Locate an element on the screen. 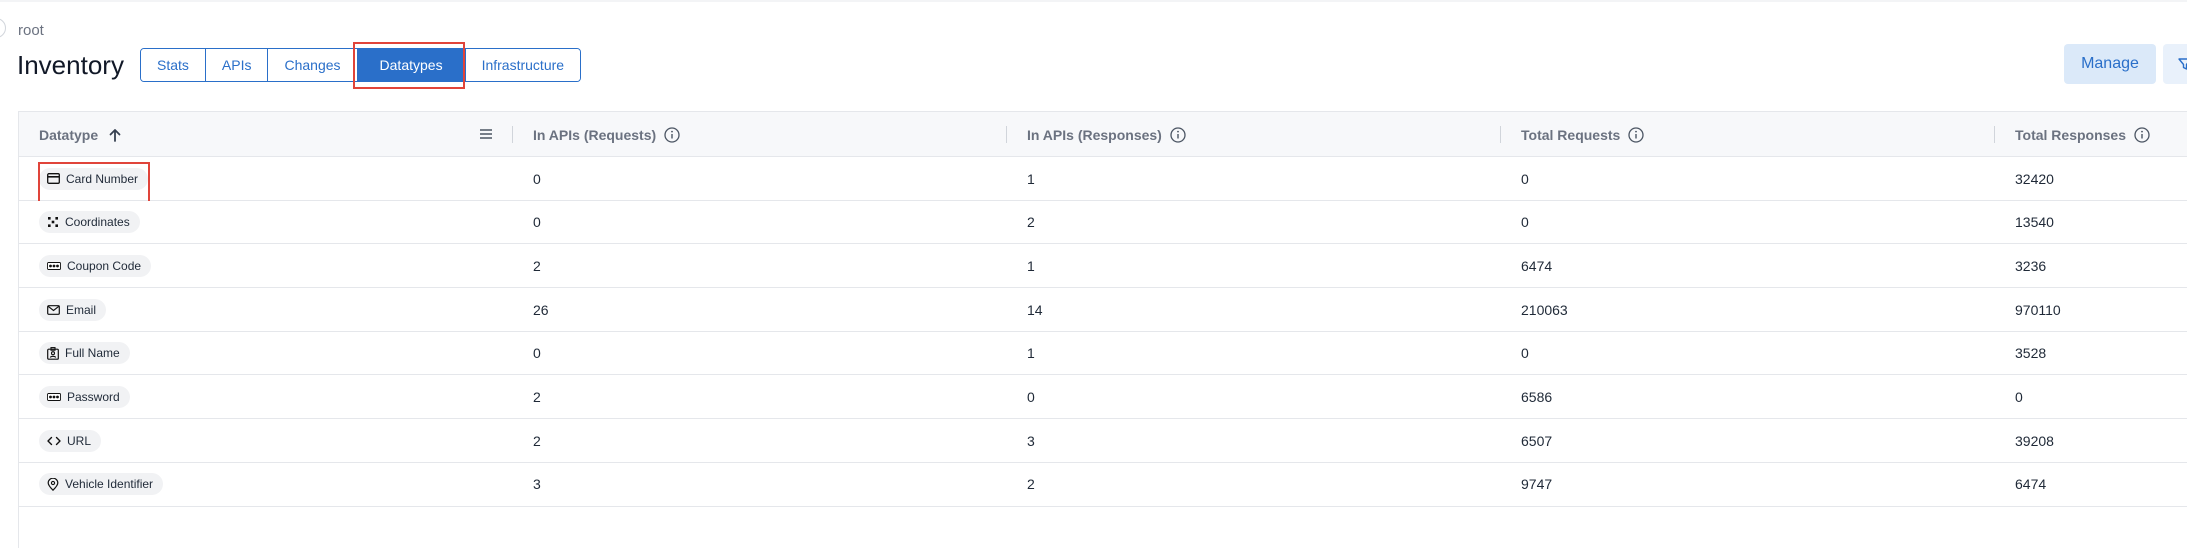 The width and height of the screenshot is (2187, 548). datatype-chip: Card Number is located at coordinates (94, 178).